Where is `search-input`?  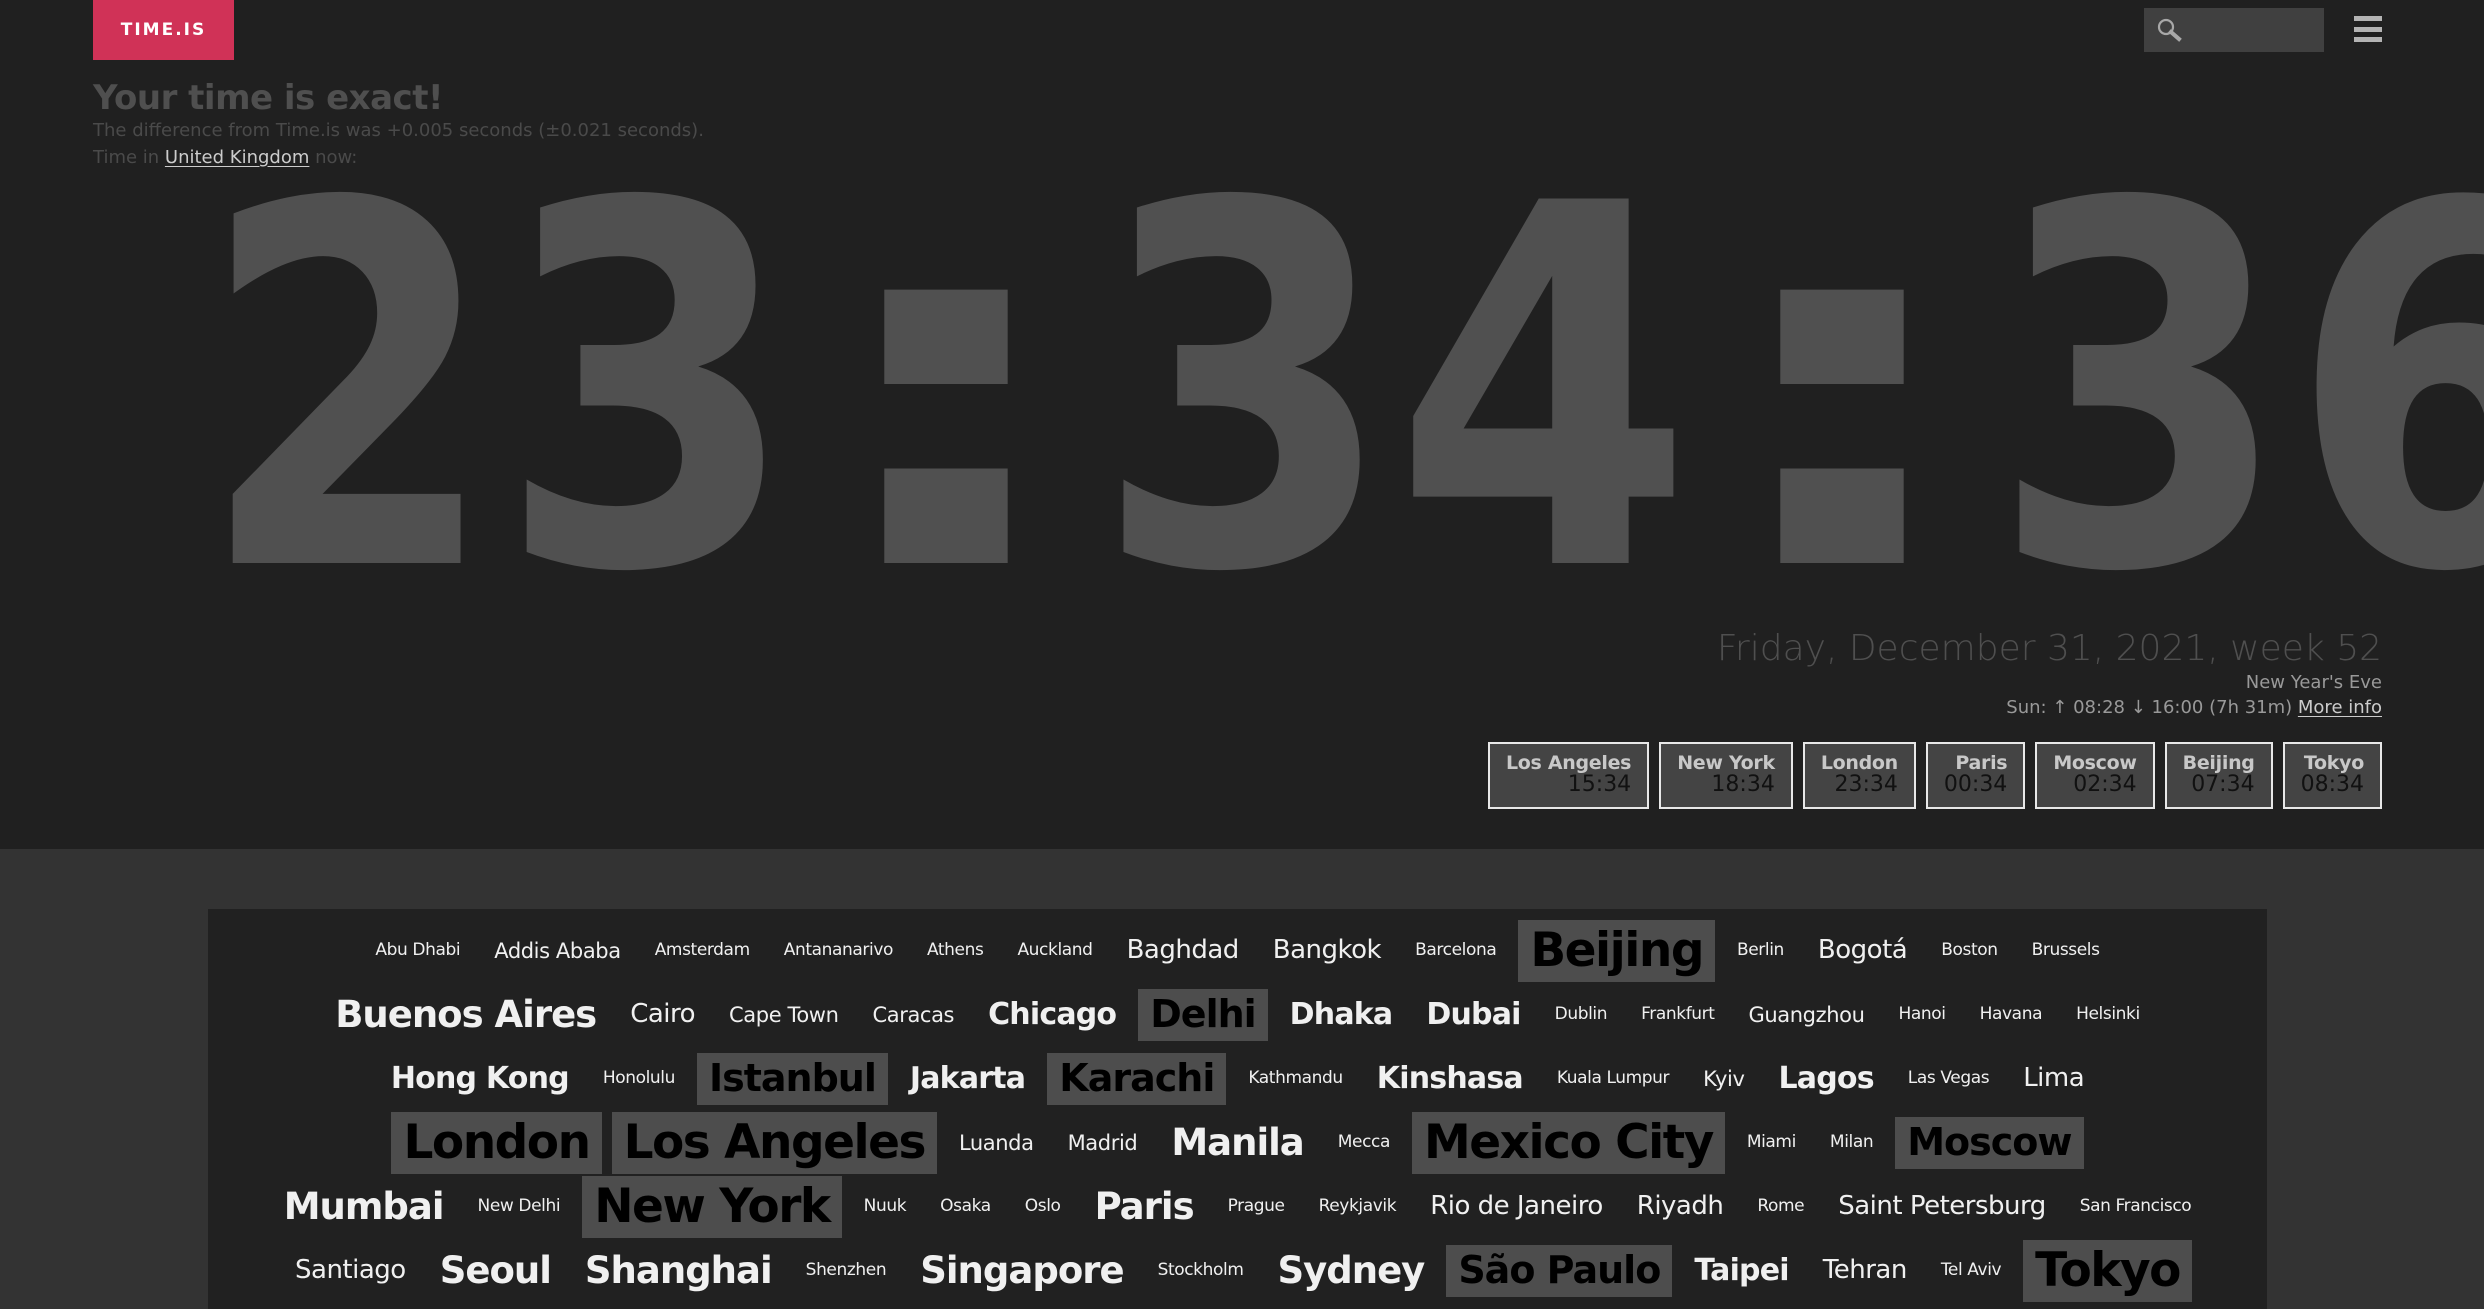
search-input is located at coordinates (2248, 30).